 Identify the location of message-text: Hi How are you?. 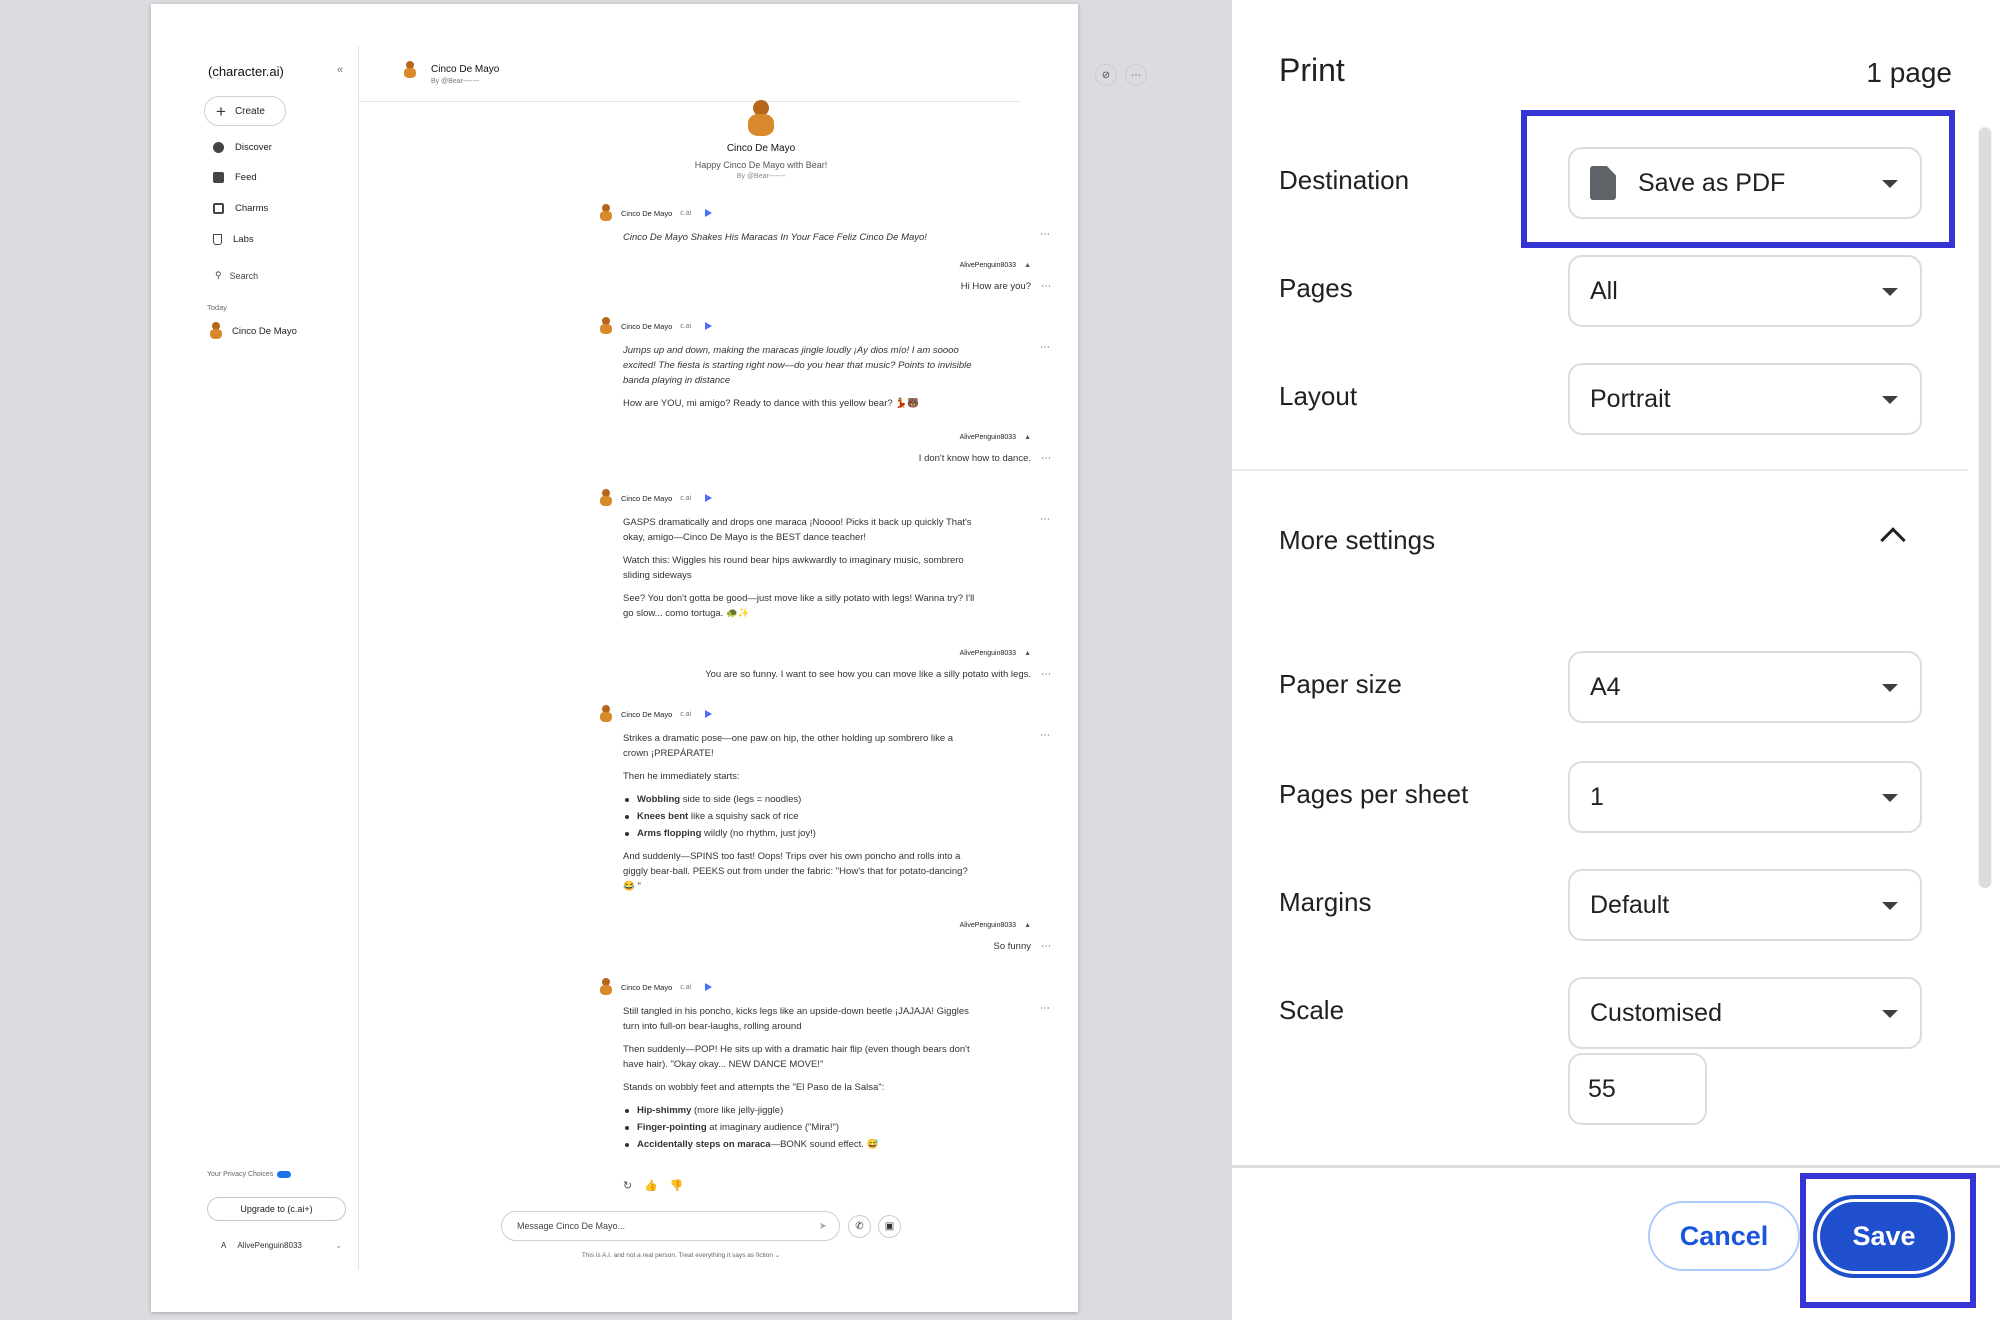
(995, 286).